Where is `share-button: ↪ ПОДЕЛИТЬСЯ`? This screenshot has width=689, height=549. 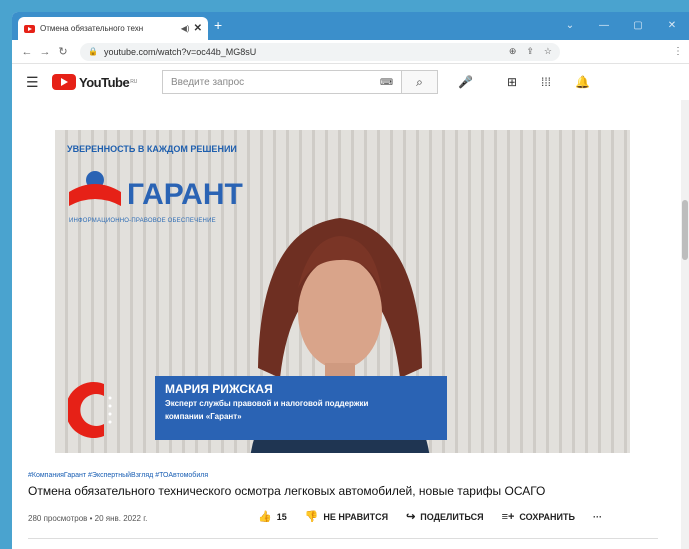
share-button: ↪ ПОДЕЛИТЬСЯ is located at coordinates (444, 516).